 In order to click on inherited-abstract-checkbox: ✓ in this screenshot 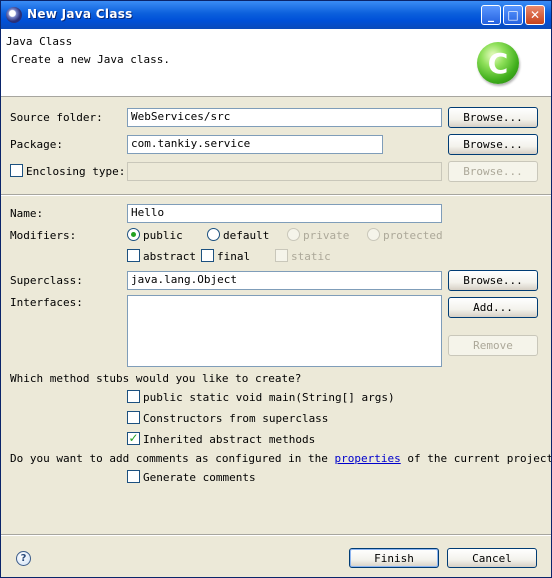, I will do `click(133, 438)`.